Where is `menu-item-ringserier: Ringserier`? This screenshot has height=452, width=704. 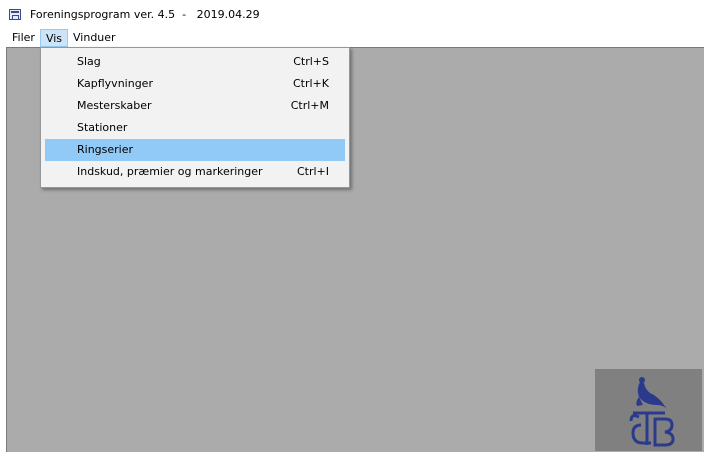
menu-item-ringserier: Ringserier is located at coordinates (195, 150).